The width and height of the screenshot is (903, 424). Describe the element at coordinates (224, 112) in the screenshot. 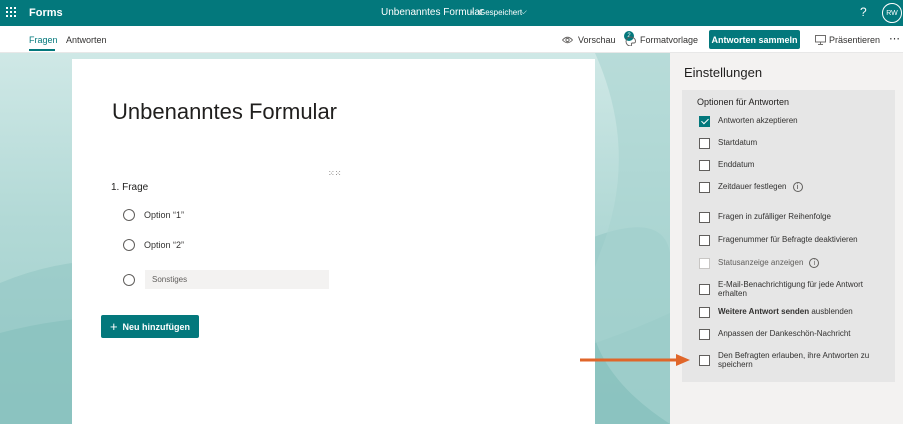

I see `form-title: Unbenanntes Formular` at that location.